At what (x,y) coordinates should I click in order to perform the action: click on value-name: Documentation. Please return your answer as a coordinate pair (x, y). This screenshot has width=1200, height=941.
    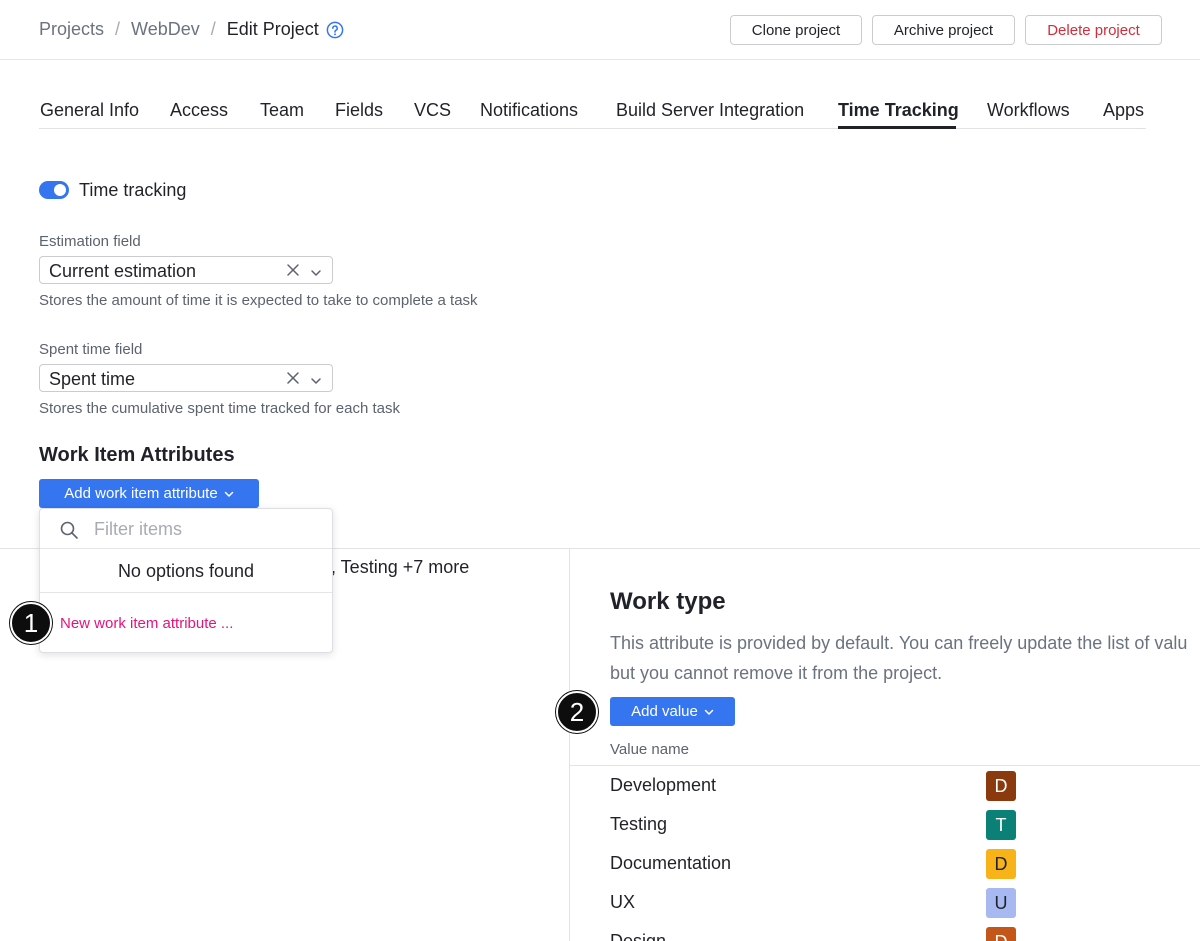
    Looking at the image, I should click on (671, 863).